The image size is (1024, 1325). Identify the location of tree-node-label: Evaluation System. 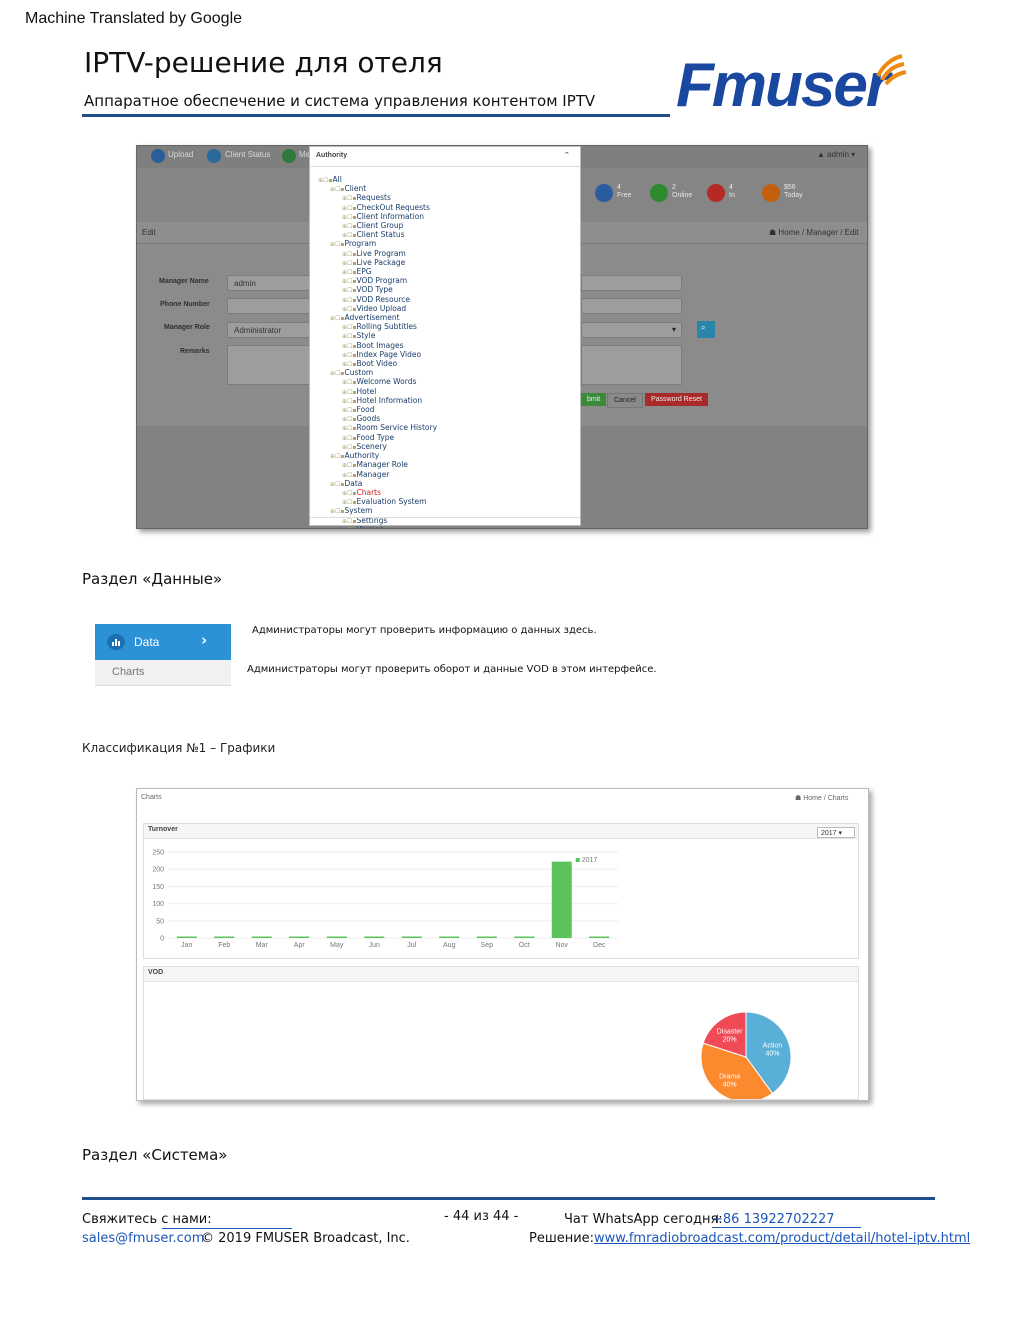
(391, 502).